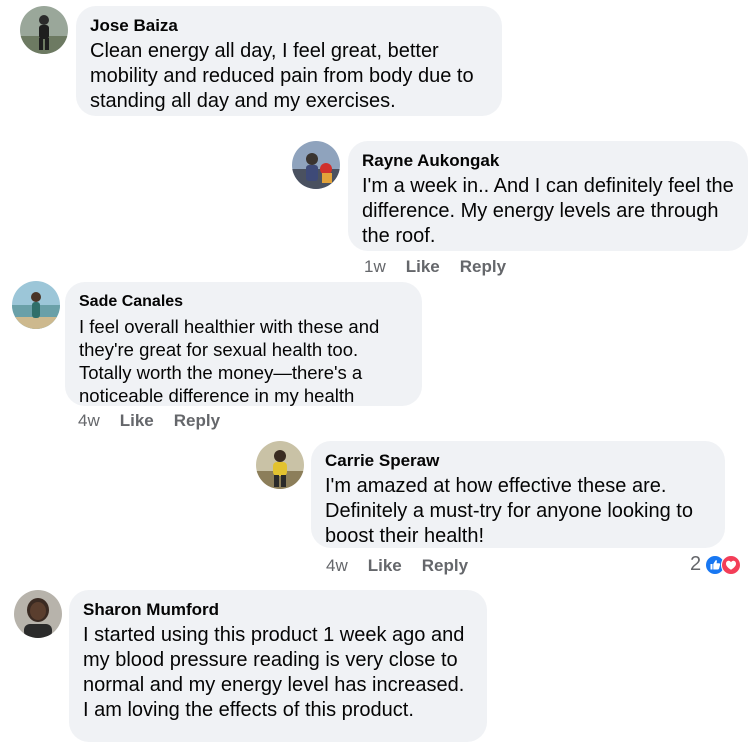 The height and width of the screenshot is (750, 750). What do you see at coordinates (731, 564) in the screenshot?
I see `love-icon` at bounding box center [731, 564].